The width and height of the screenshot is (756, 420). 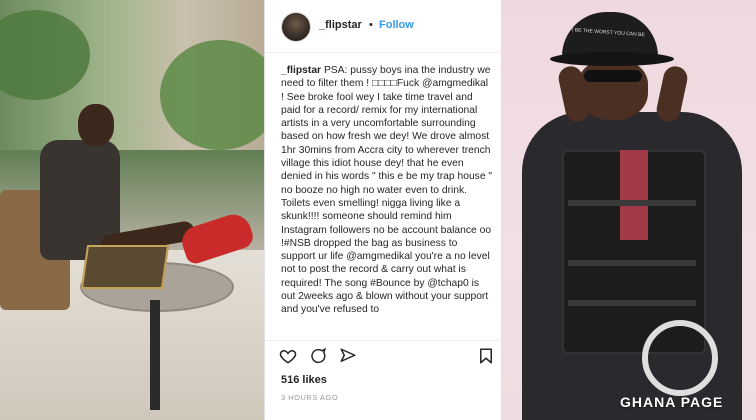 What do you see at coordinates (486, 356) in the screenshot?
I see `bookmark-icon` at bounding box center [486, 356].